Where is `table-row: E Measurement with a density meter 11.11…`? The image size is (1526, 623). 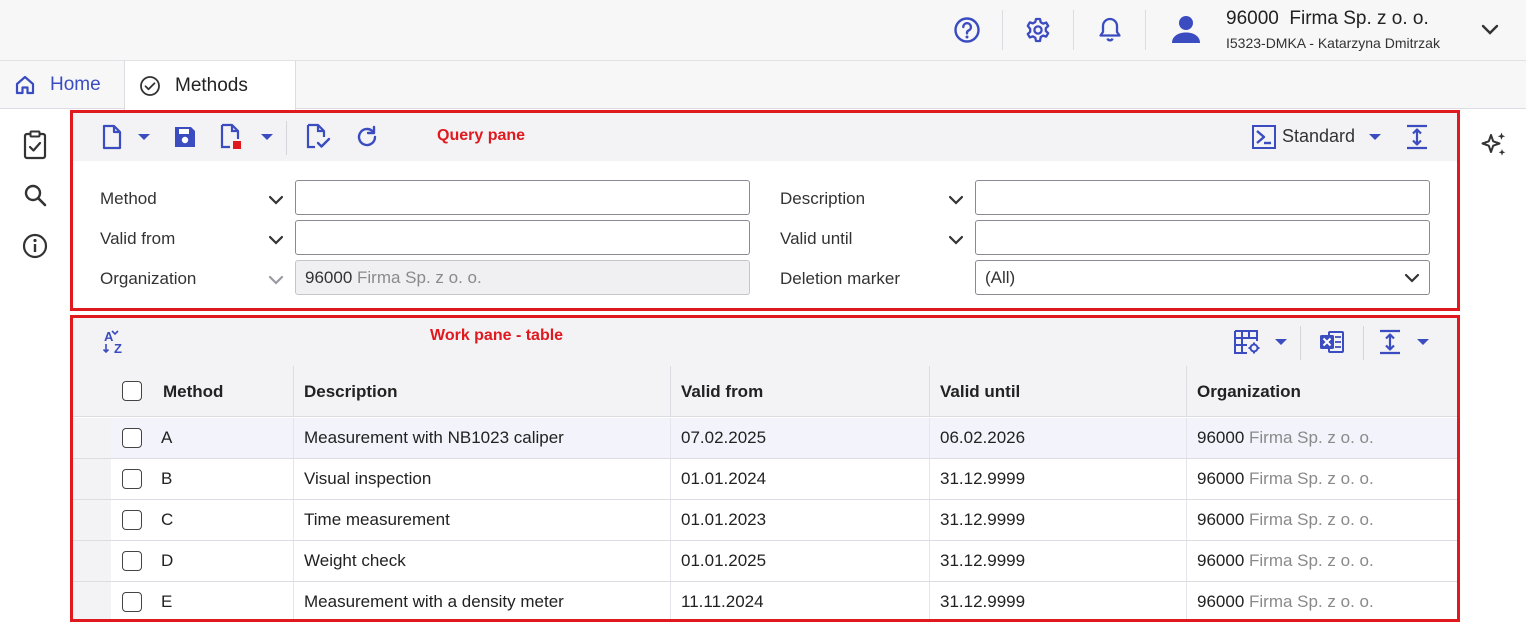 table-row: E Measurement with a density meter 11.11… is located at coordinates (765, 600).